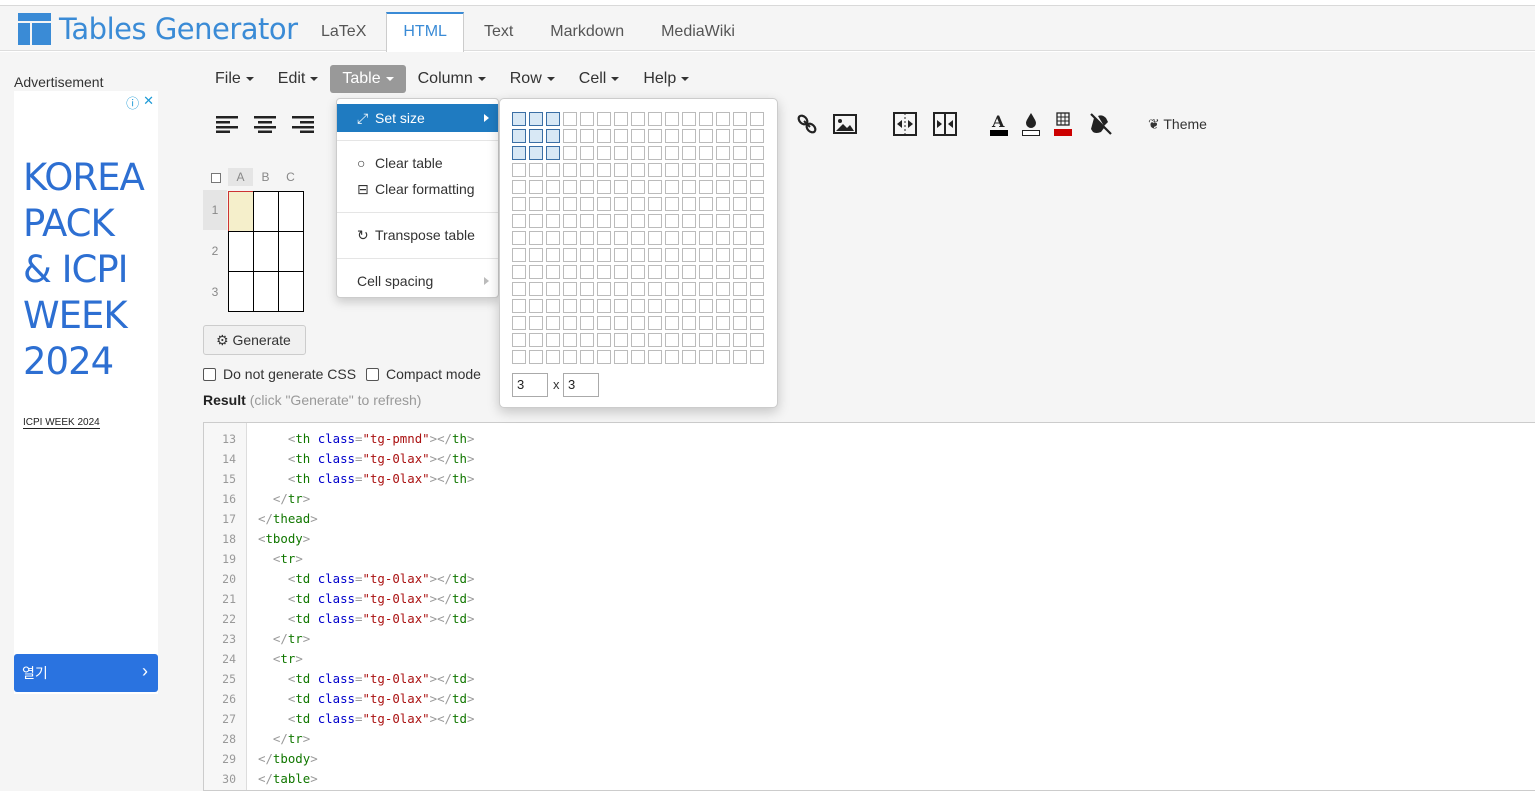 Image resolution: width=1535 pixels, height=791 pixels. I want to click on menu-cell: Cell, so click(599, 79).